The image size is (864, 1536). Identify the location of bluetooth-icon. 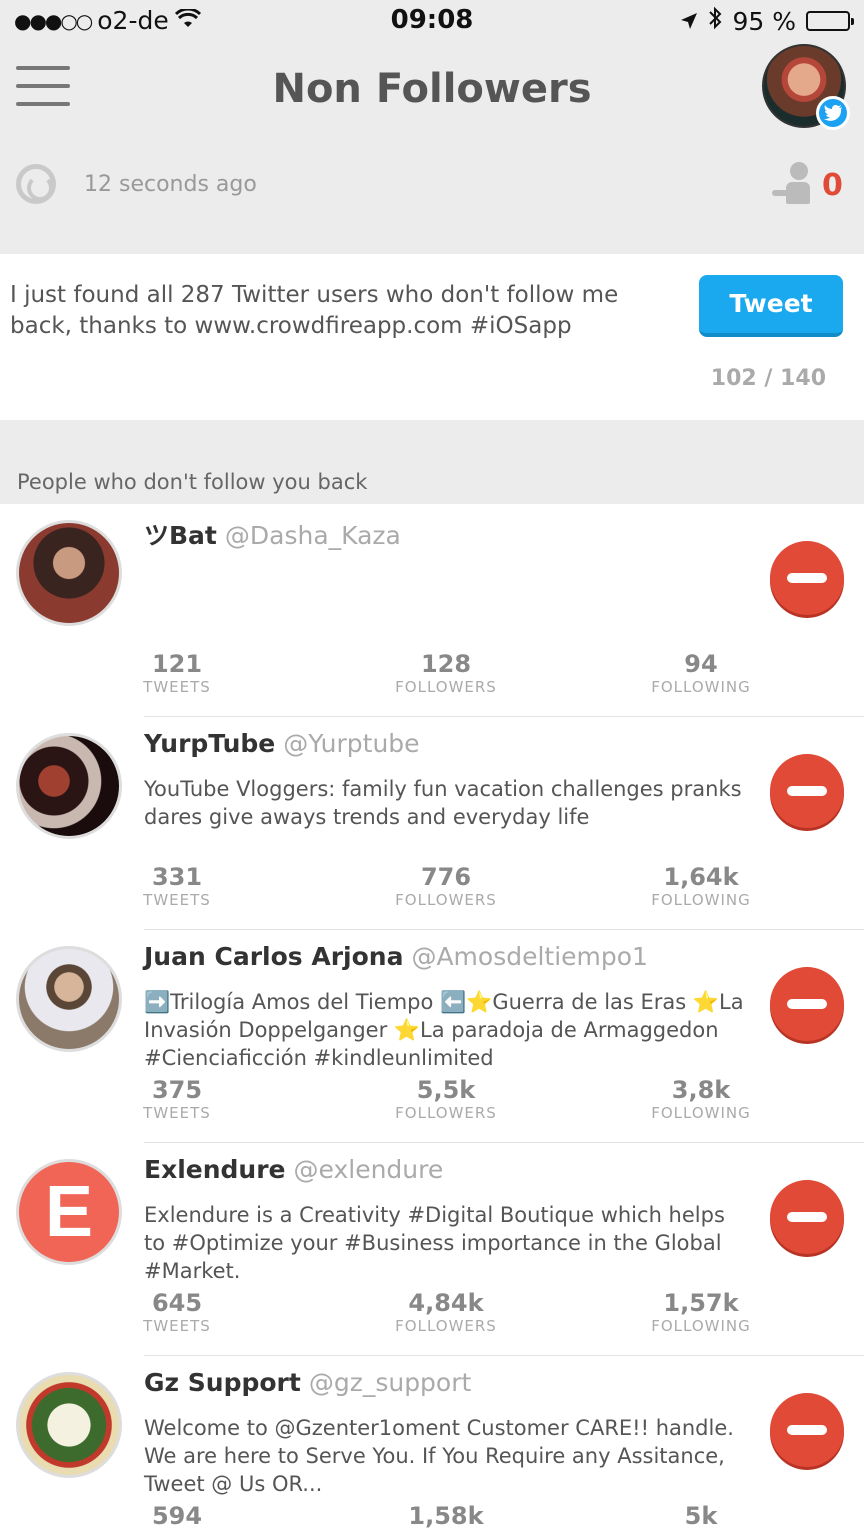
(715, 21).